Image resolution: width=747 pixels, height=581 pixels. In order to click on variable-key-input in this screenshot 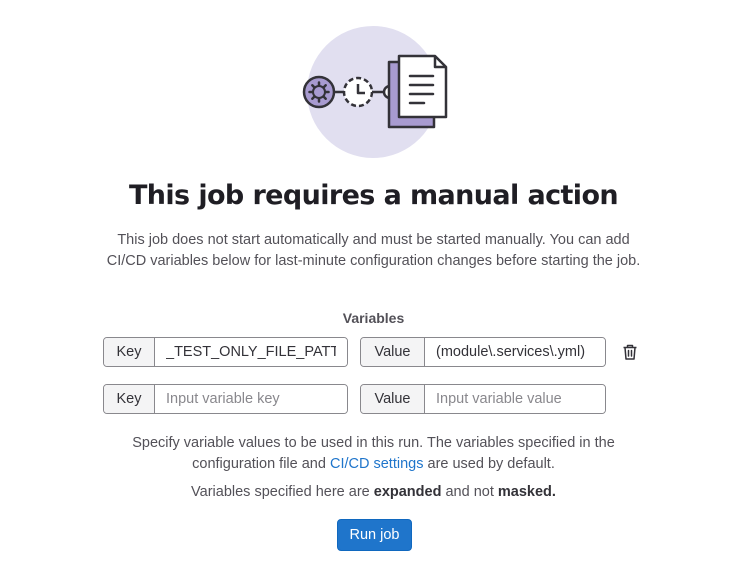, I will do `click(251, 352)`.